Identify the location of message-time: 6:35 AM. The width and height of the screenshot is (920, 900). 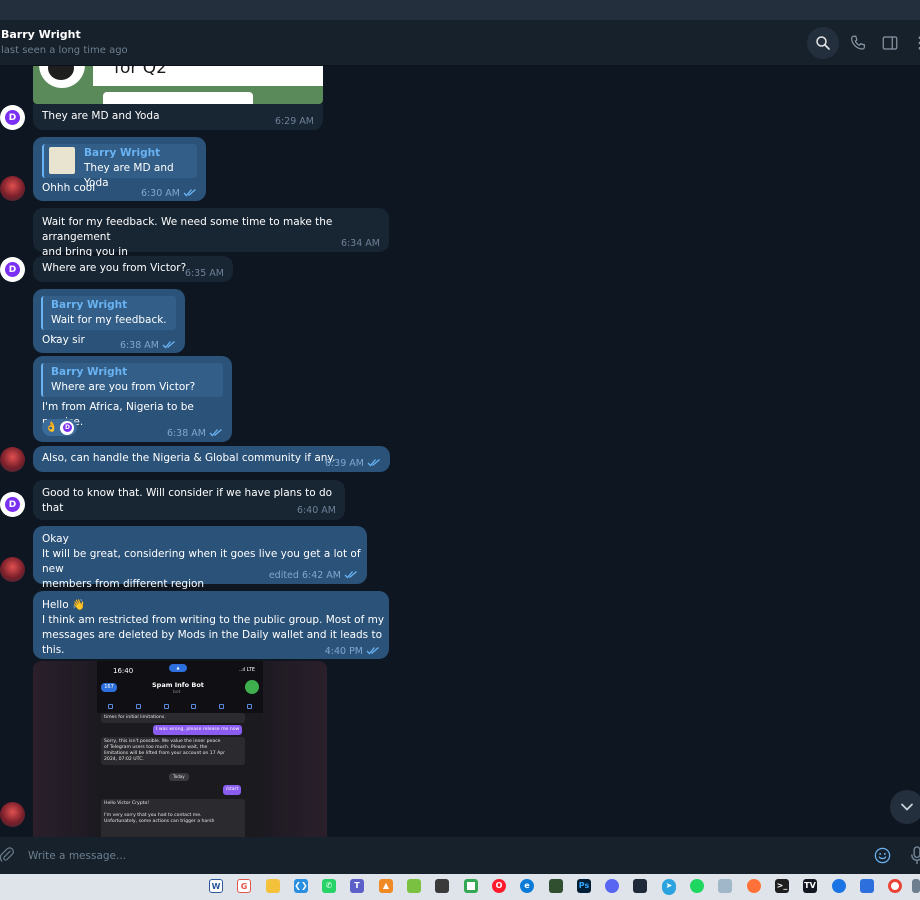
(204, 273).